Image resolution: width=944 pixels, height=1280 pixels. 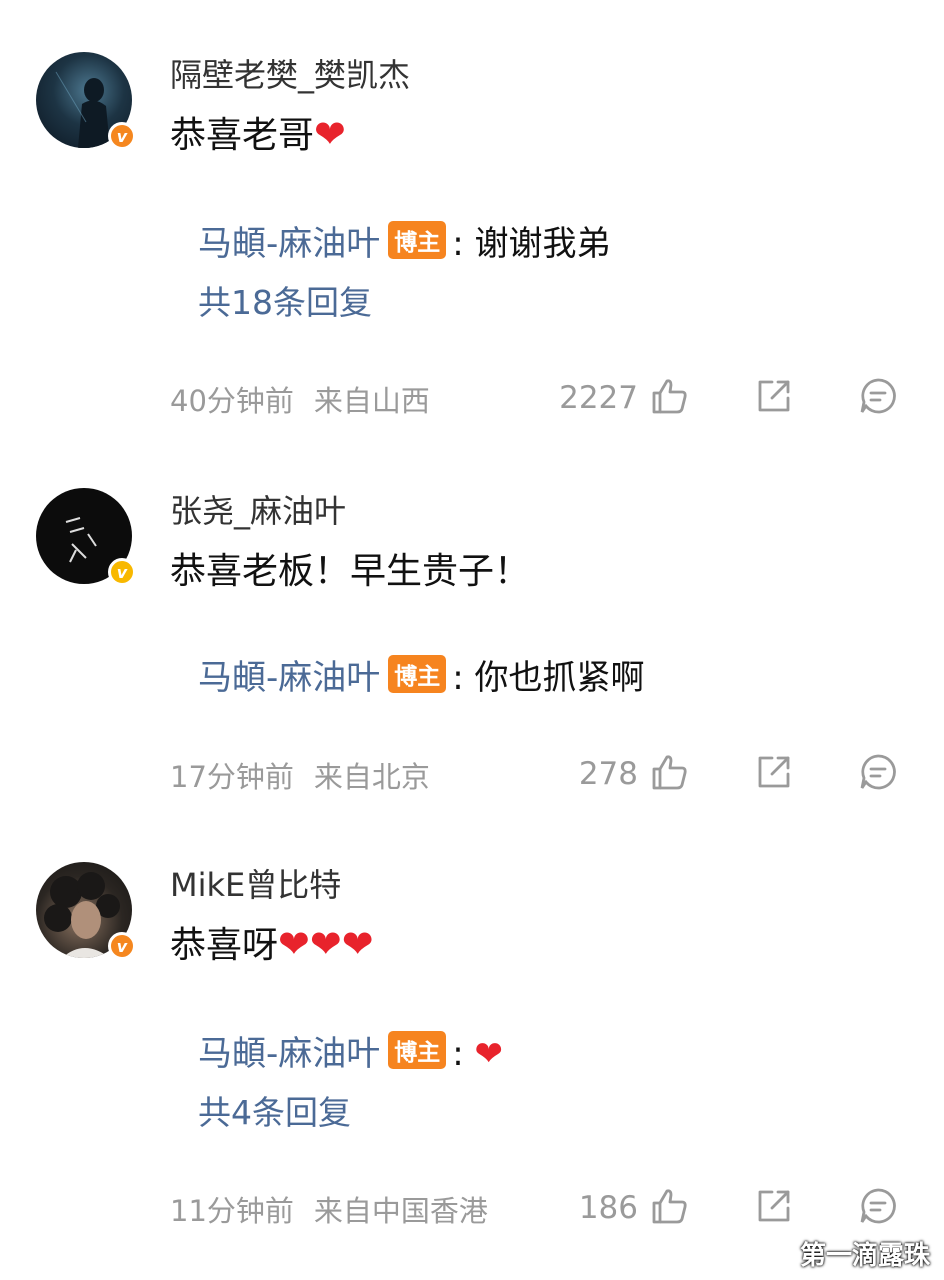 What do you see at coordinates (86, 911) in the screenshot?
I see `avatar: v` at bounding box center [86, 911].